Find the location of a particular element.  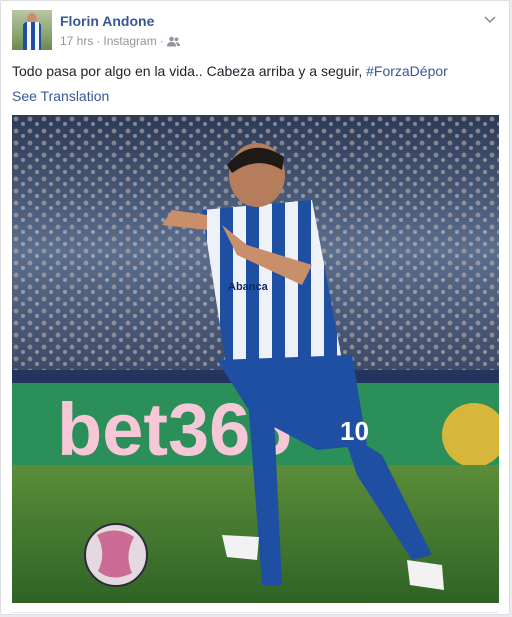

shirt-number: 10 is located at coordinates (354, 431).